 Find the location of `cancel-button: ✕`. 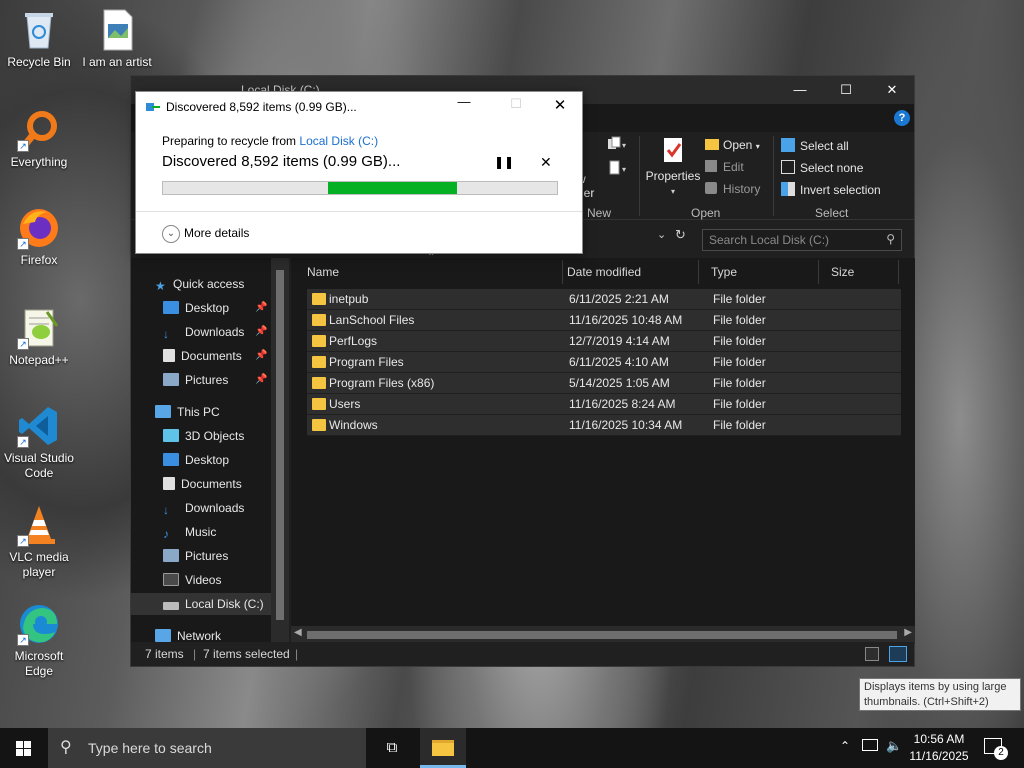

cancel-button: ✕ is located at coordinates (546, 162).